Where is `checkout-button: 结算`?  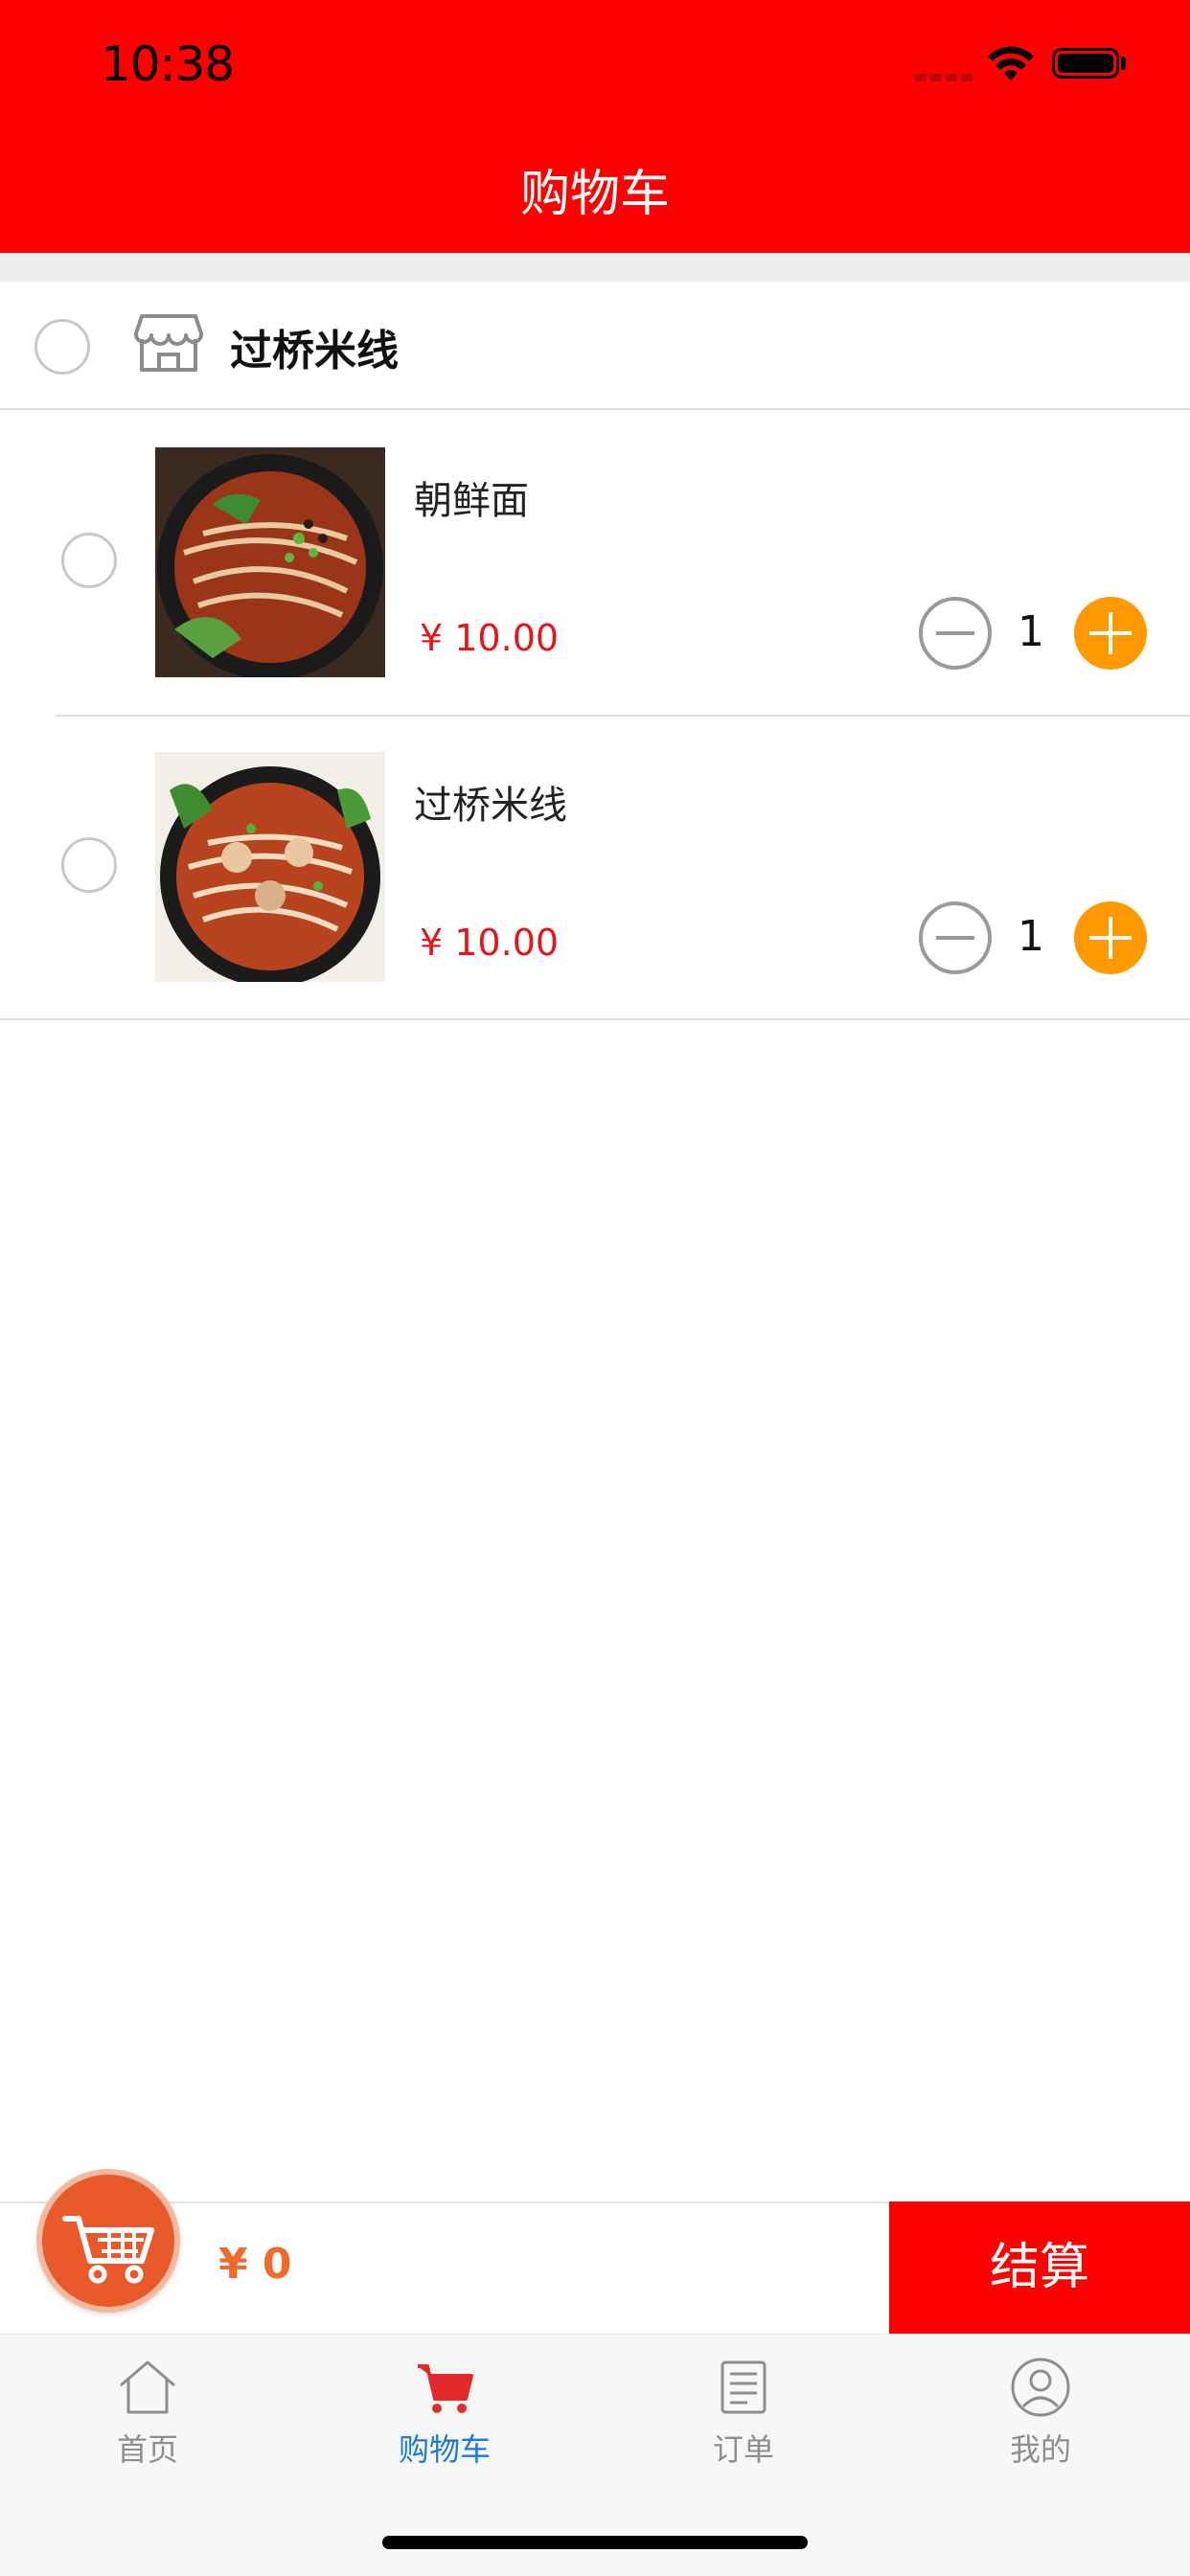 checkout-button: 结算 is located at coordinates (1039, 2267).